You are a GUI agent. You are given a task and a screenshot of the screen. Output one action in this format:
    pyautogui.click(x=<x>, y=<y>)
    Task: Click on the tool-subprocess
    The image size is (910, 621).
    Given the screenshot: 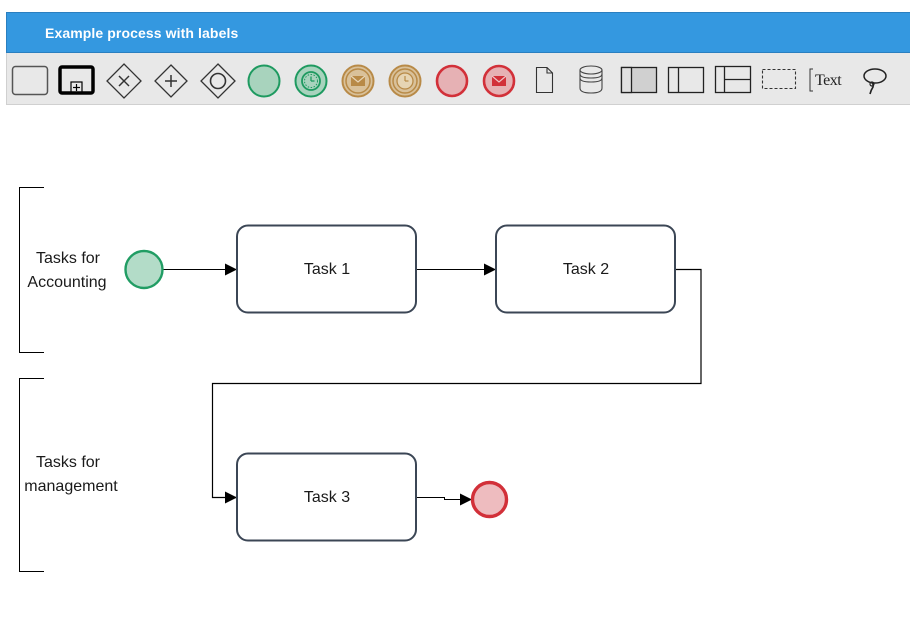 What is the action you would take?
    pyautogui.click(x=77, y=79)
    